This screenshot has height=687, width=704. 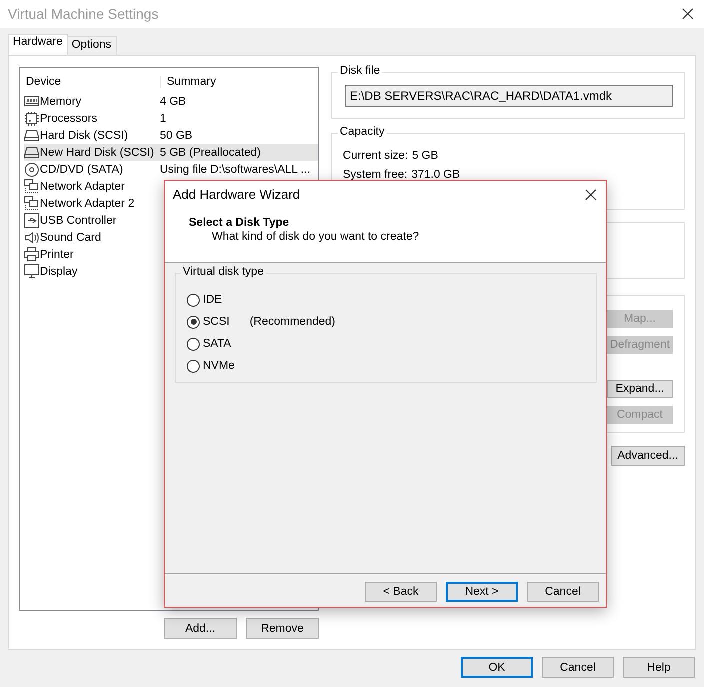 What do you see at coordinates (236, 194) in the screenshot?
I see `dialog-title: Add Hardware Wizard` at bounding box center [236, 194].